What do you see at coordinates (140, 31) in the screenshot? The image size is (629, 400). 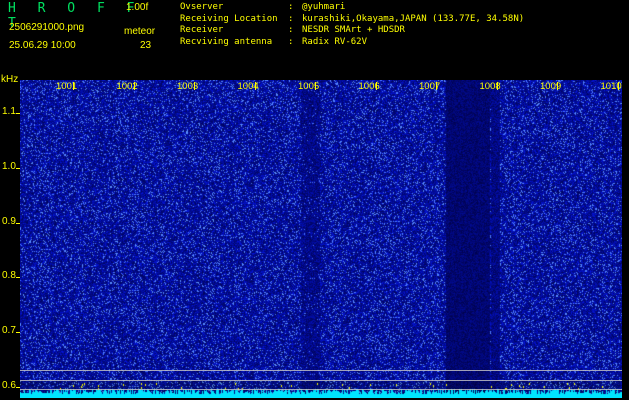 I see `meteor-label: meteor` at bounding box center [140, 31].